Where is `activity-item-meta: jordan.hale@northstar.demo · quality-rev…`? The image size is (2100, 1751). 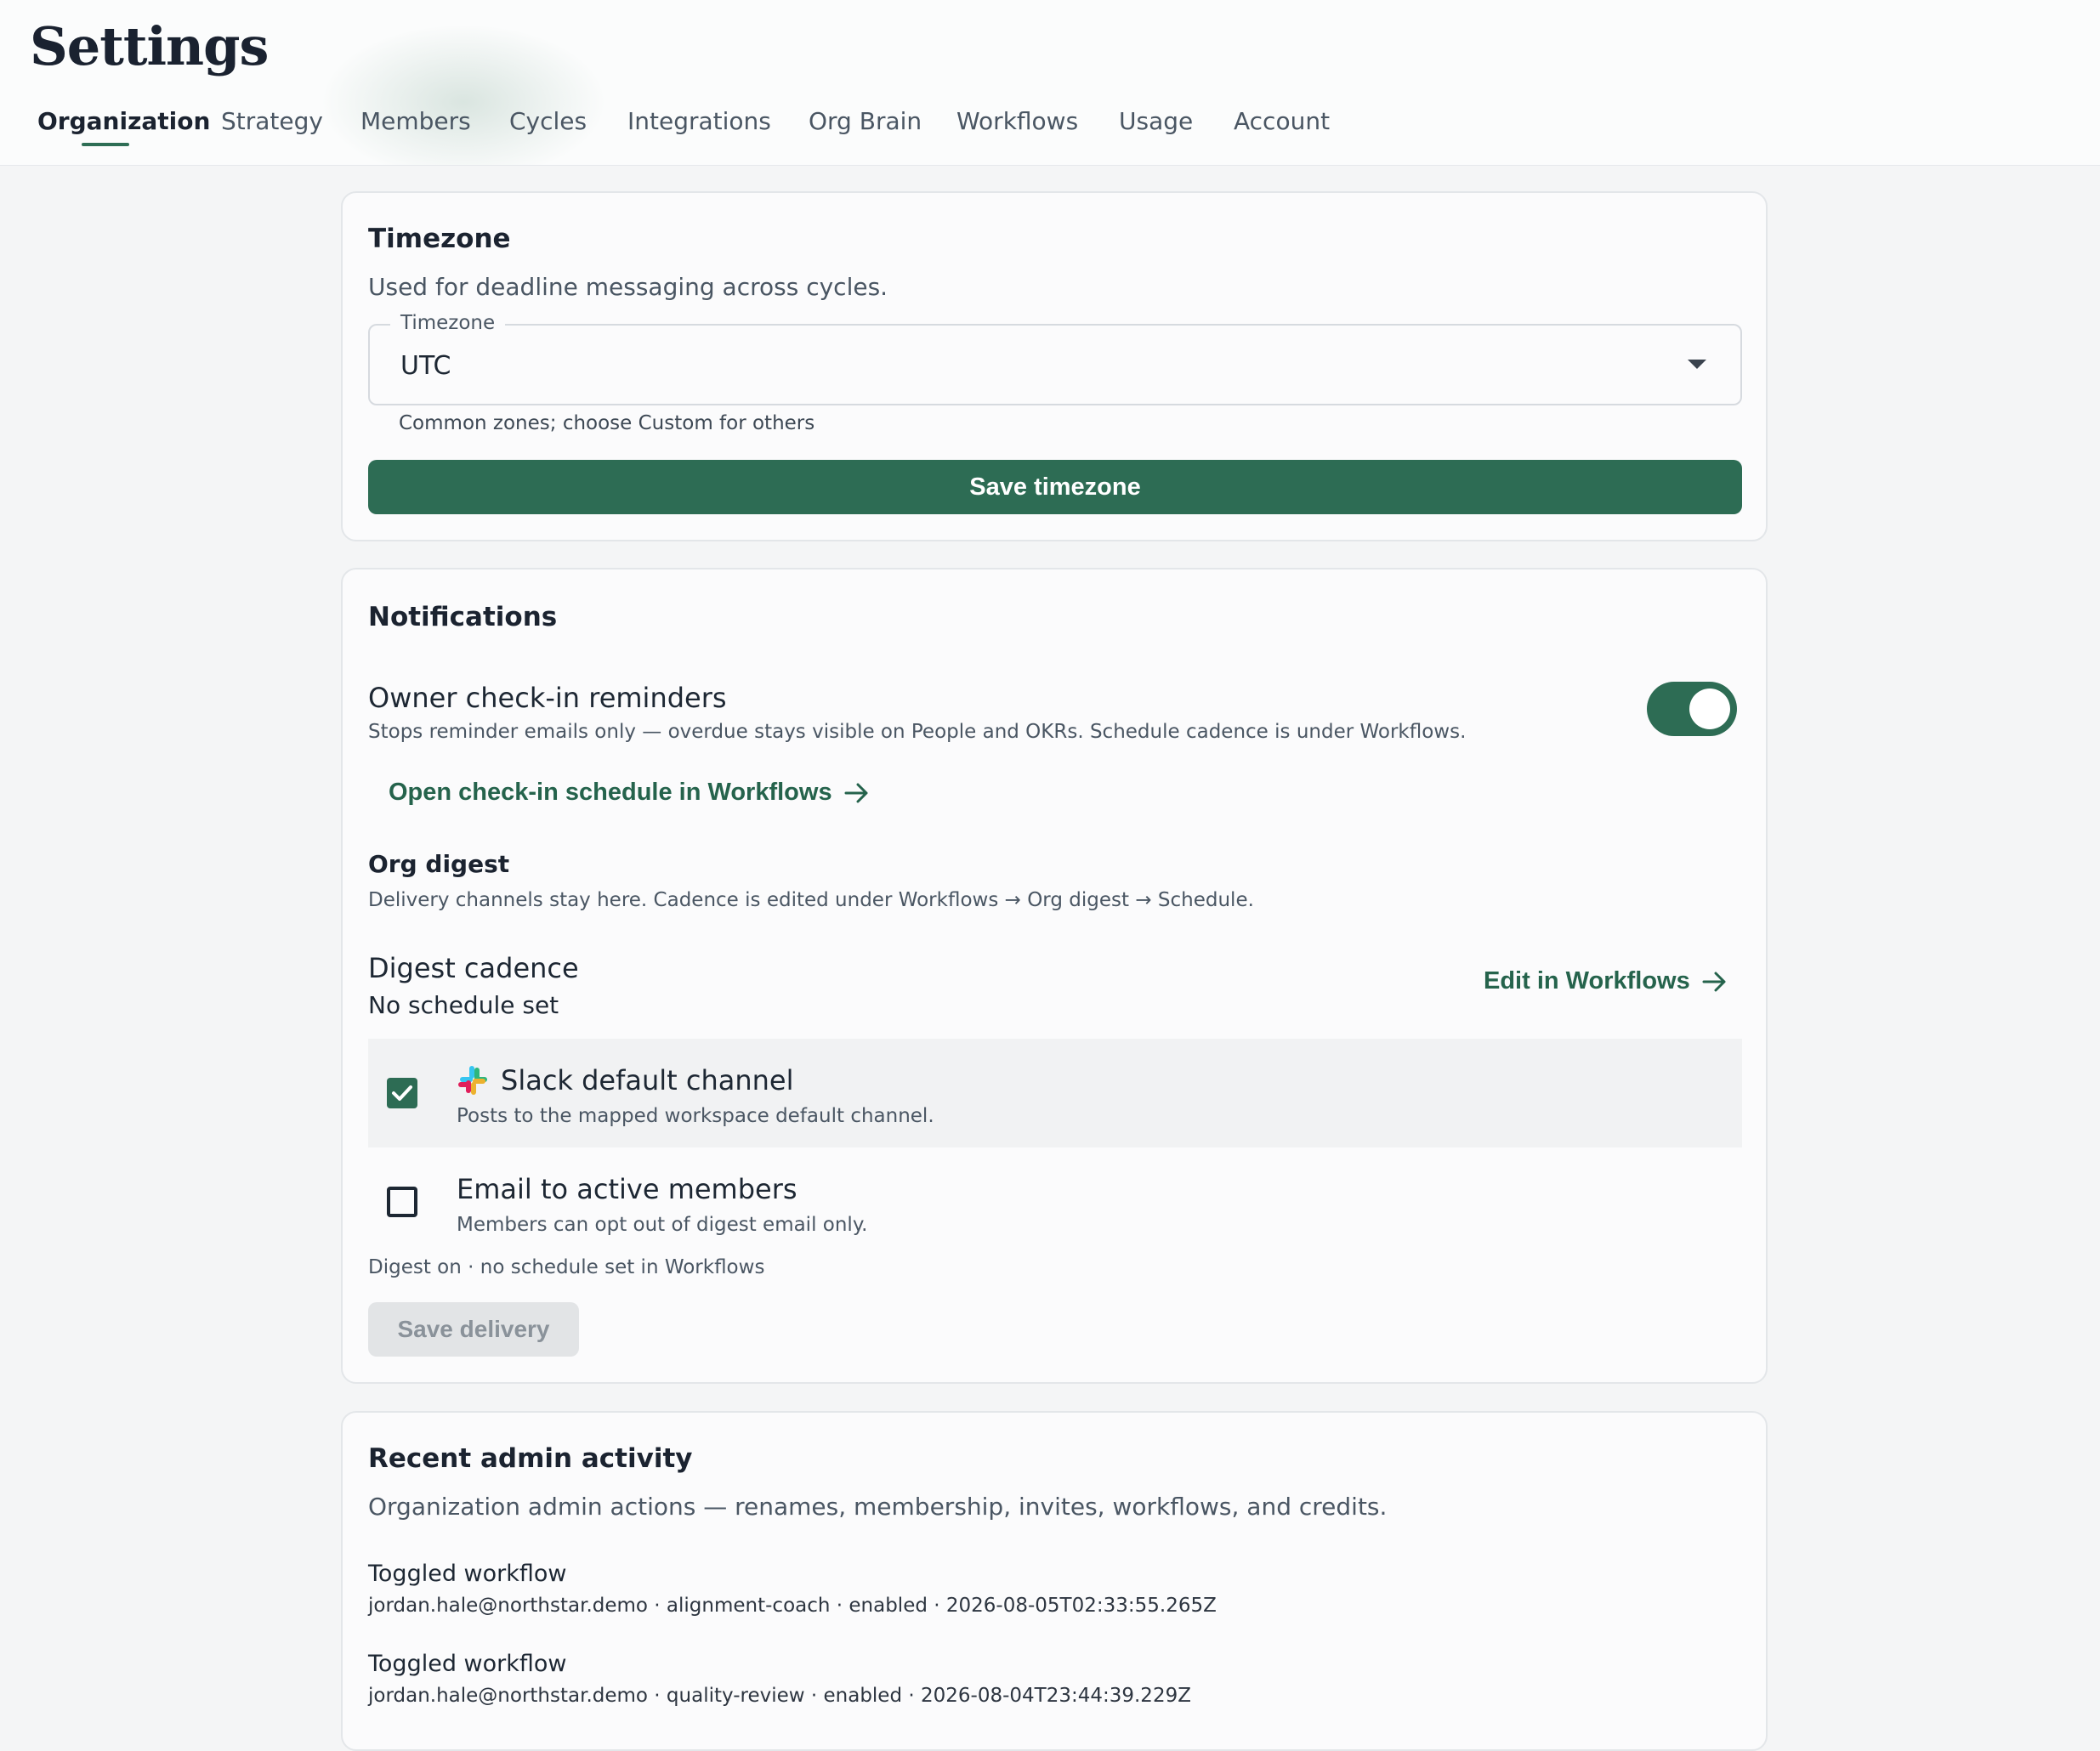 activity-item-meta: jordan.hale@northstar.demo · quality-rev… is located at coordinates (780, 1696).